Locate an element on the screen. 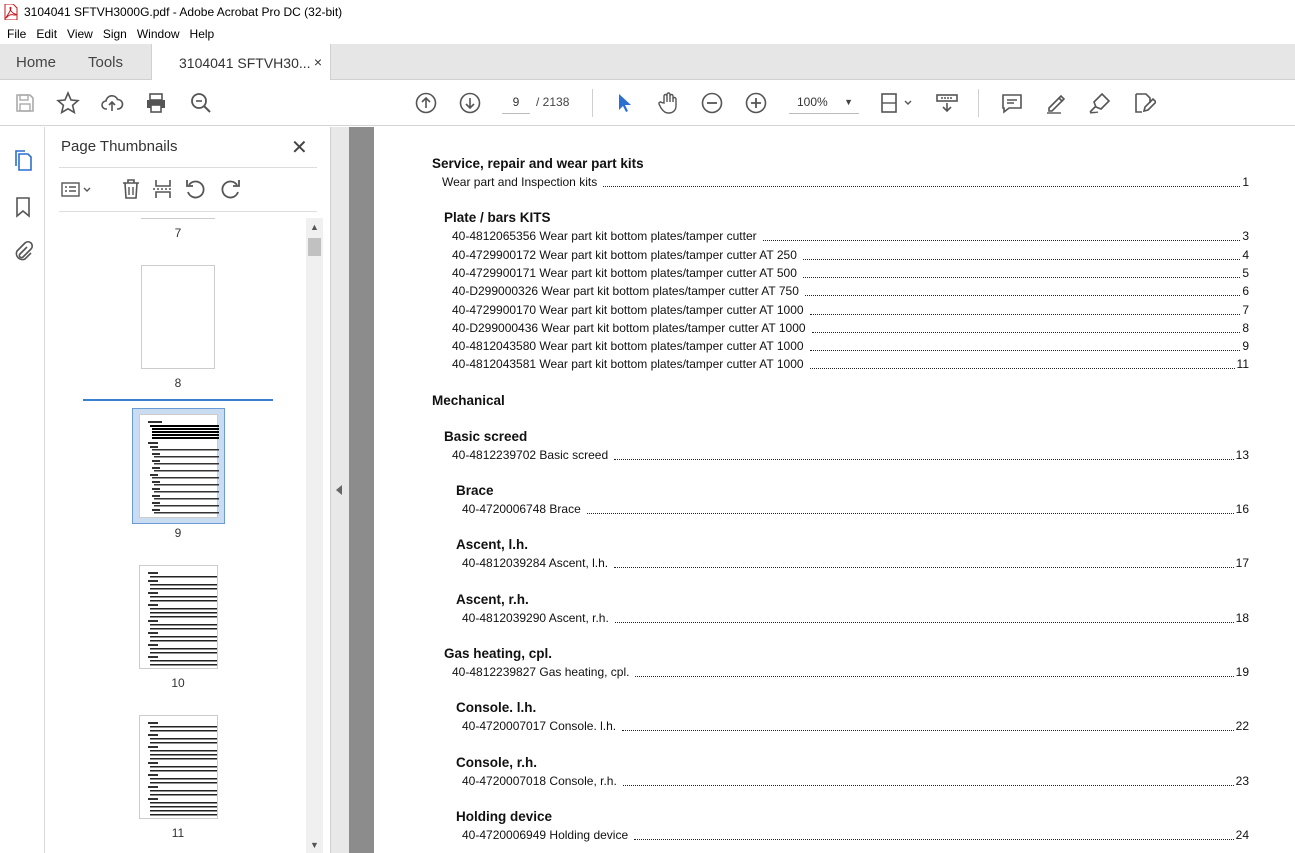 Image resolution: width=1295 pixels, height=853 pixels. toc-entry: 40-4720007018 Console, r.h. 23 is located at coordinates (855, 780).